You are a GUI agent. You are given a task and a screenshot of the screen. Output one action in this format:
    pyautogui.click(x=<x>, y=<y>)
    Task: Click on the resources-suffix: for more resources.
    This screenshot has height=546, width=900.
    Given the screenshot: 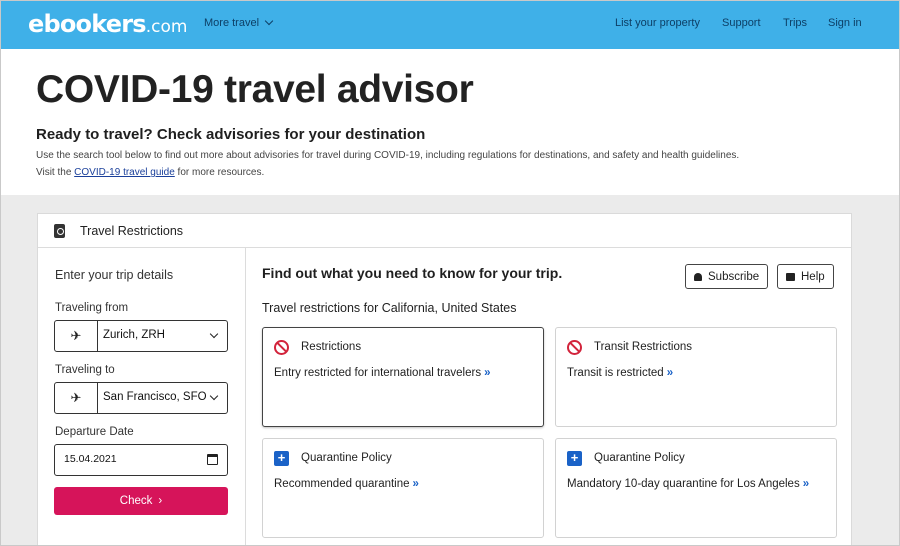 What is the action you would take?
    pyautogui.click(x=219, y=172)
    